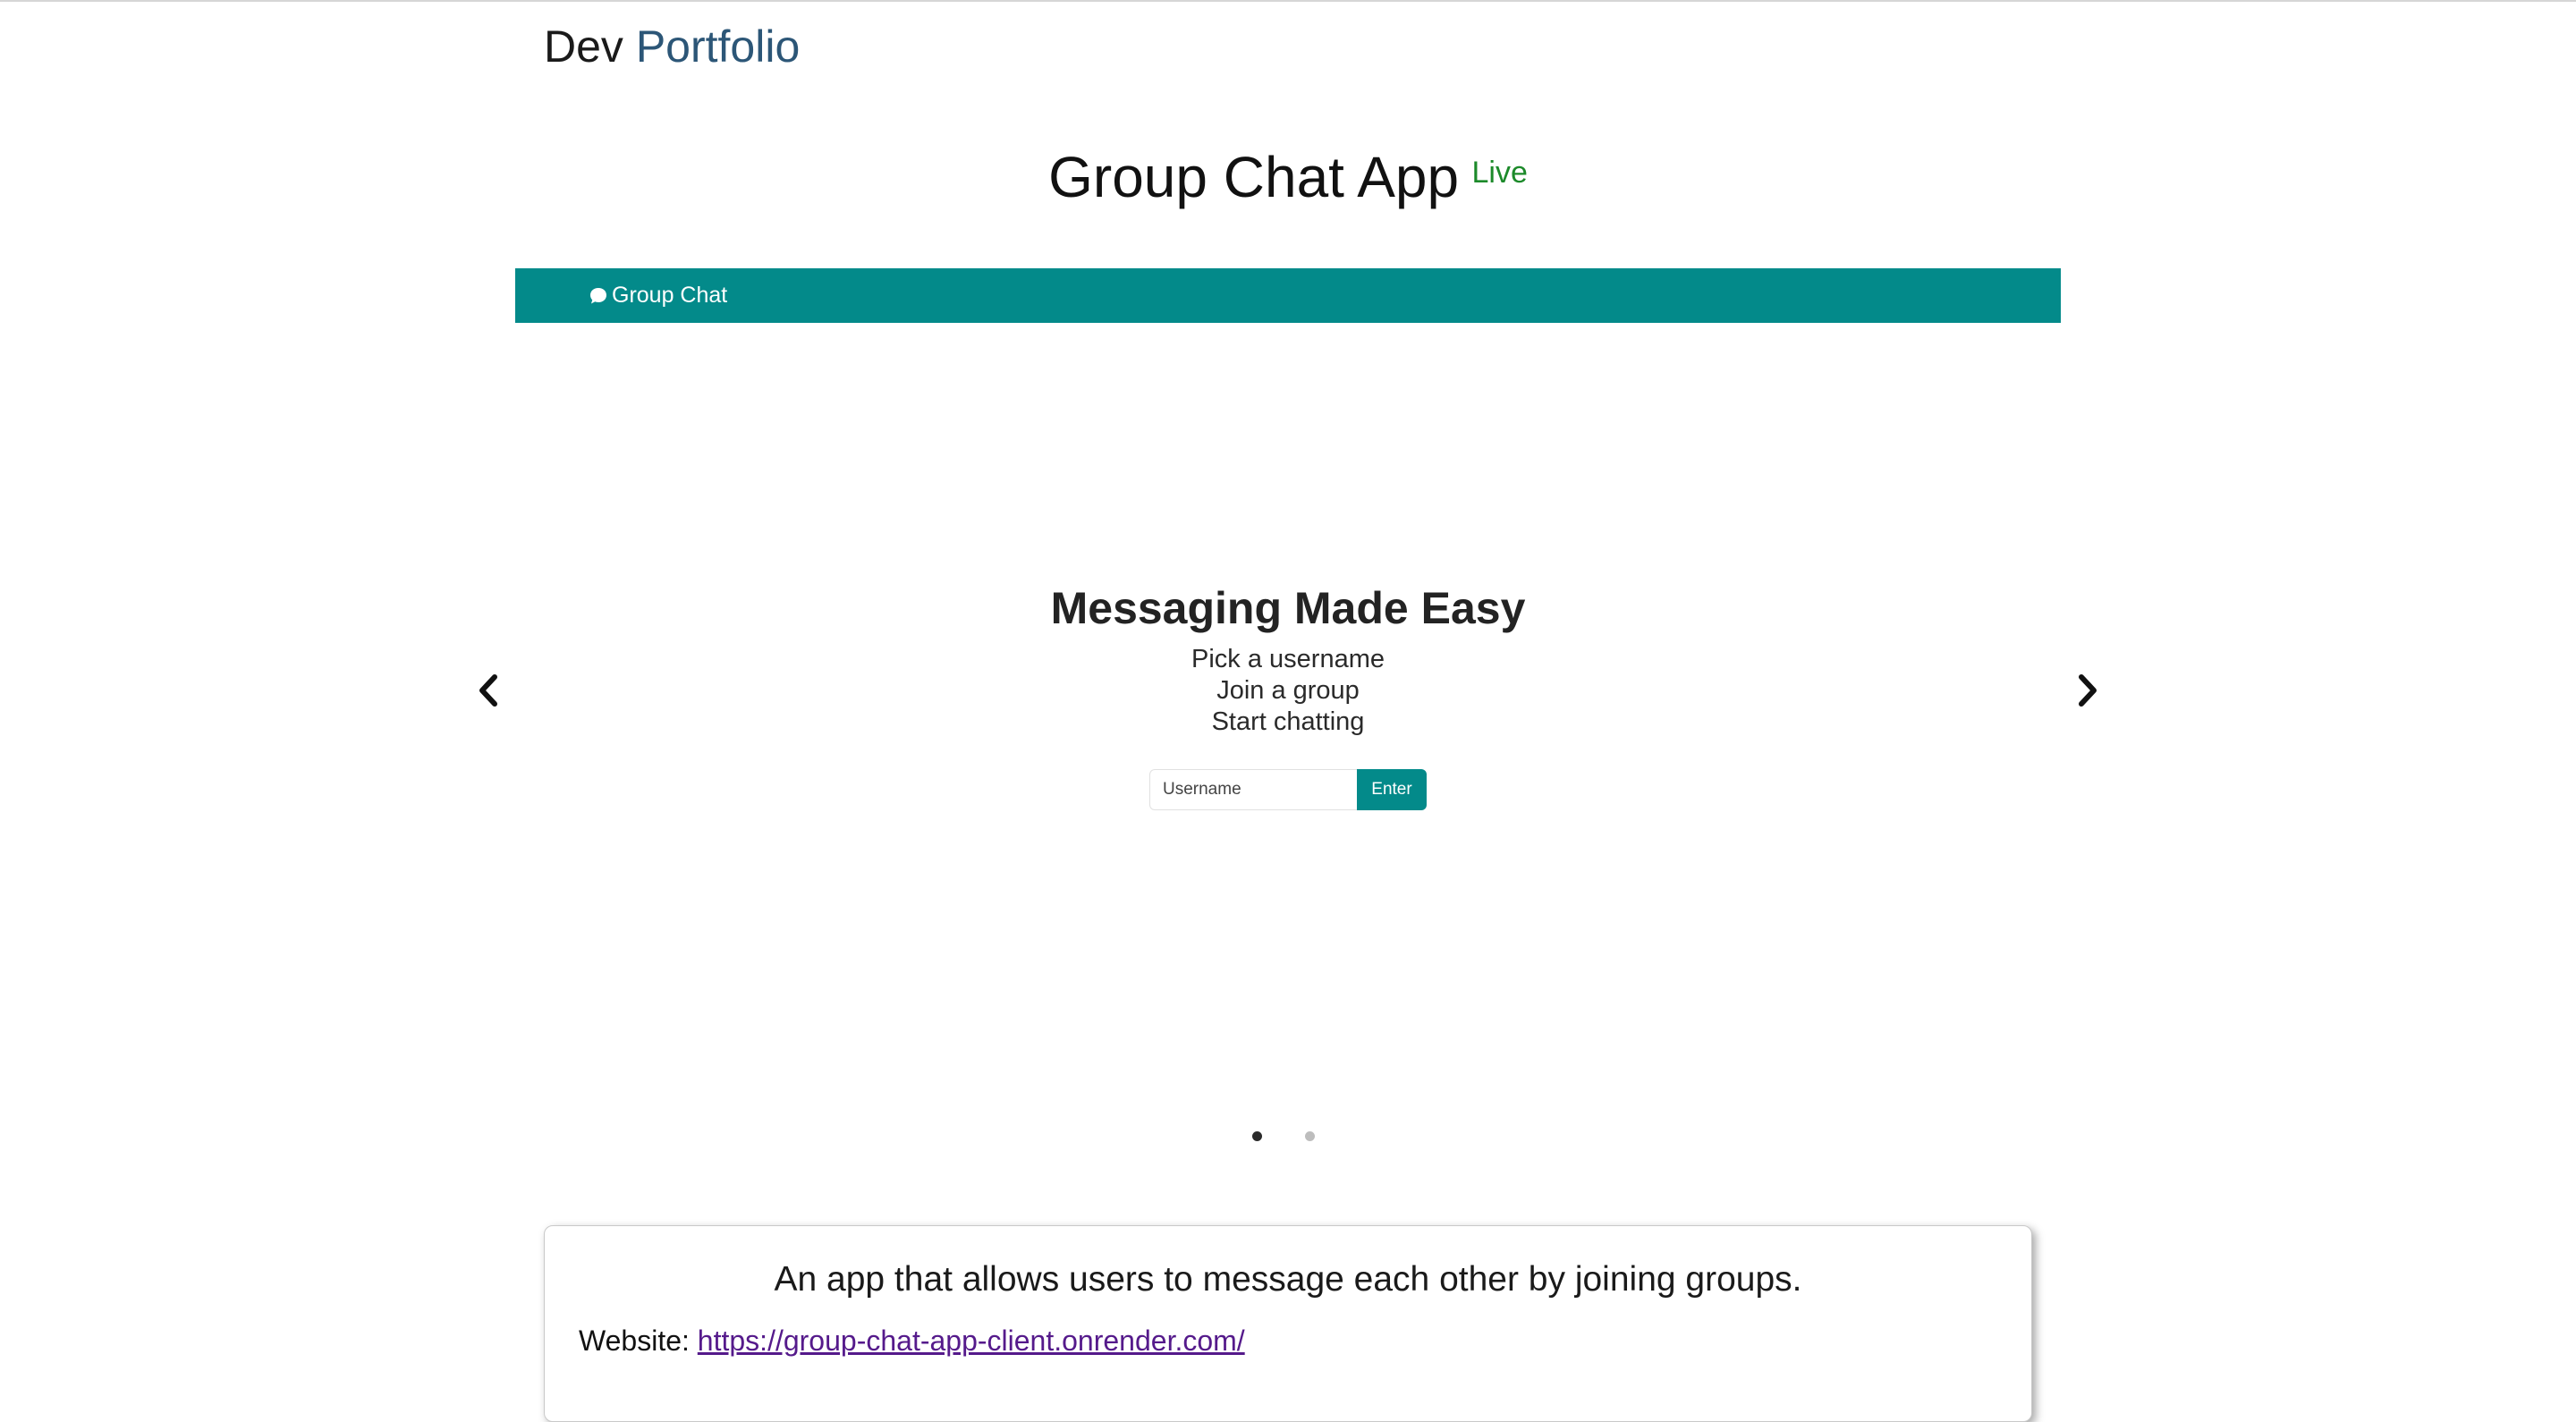 The image size is (2576, 1422). I want to click on carousel-next-button, so click(2088, 690).